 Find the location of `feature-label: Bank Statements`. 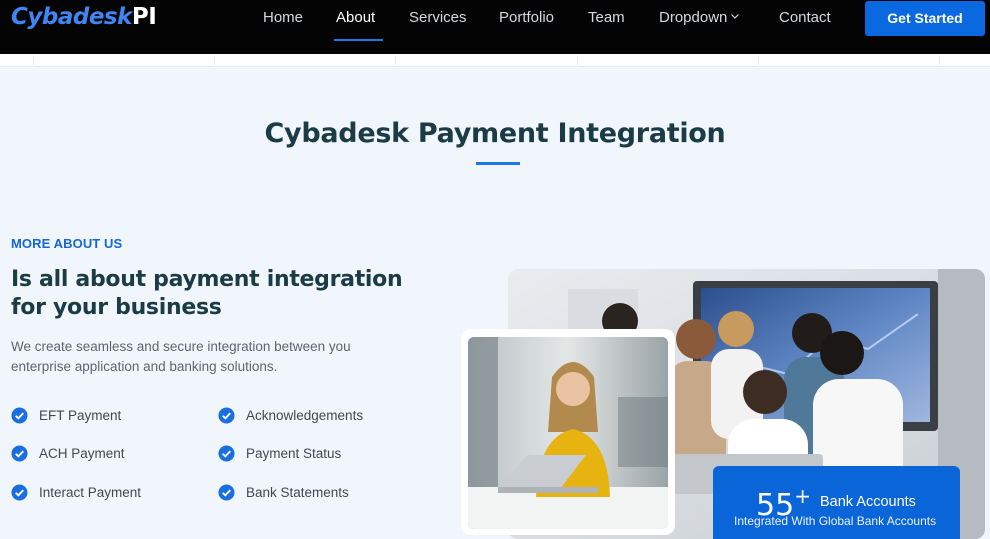

feature-label: Bank Statements is located at coordinates (297, 492).